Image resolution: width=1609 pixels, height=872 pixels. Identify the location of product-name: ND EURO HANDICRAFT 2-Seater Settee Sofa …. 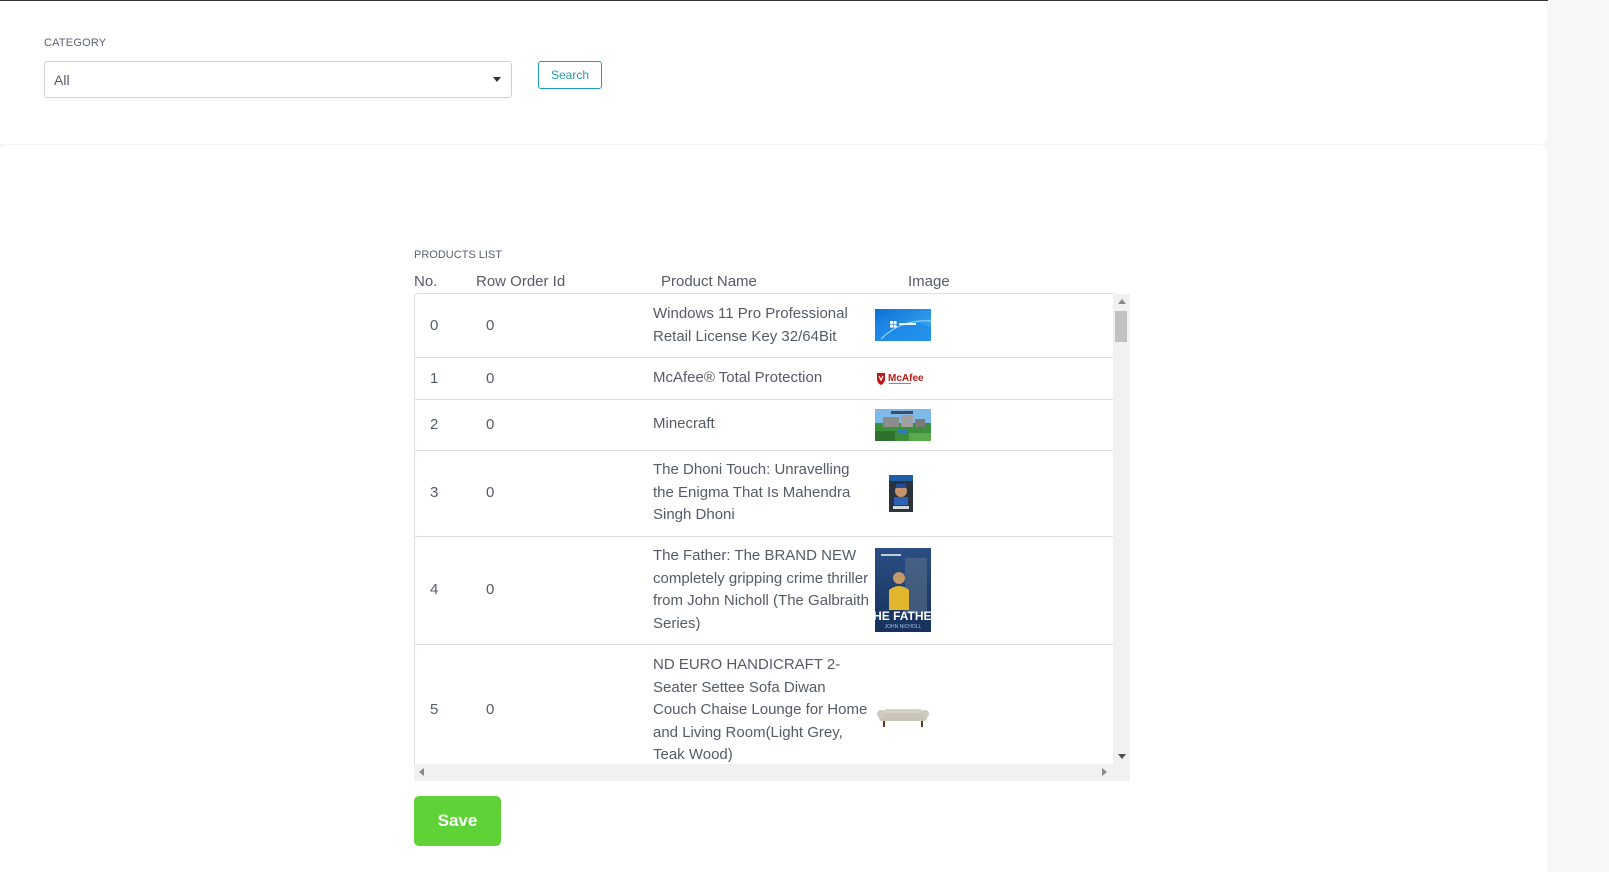
(760, 709).